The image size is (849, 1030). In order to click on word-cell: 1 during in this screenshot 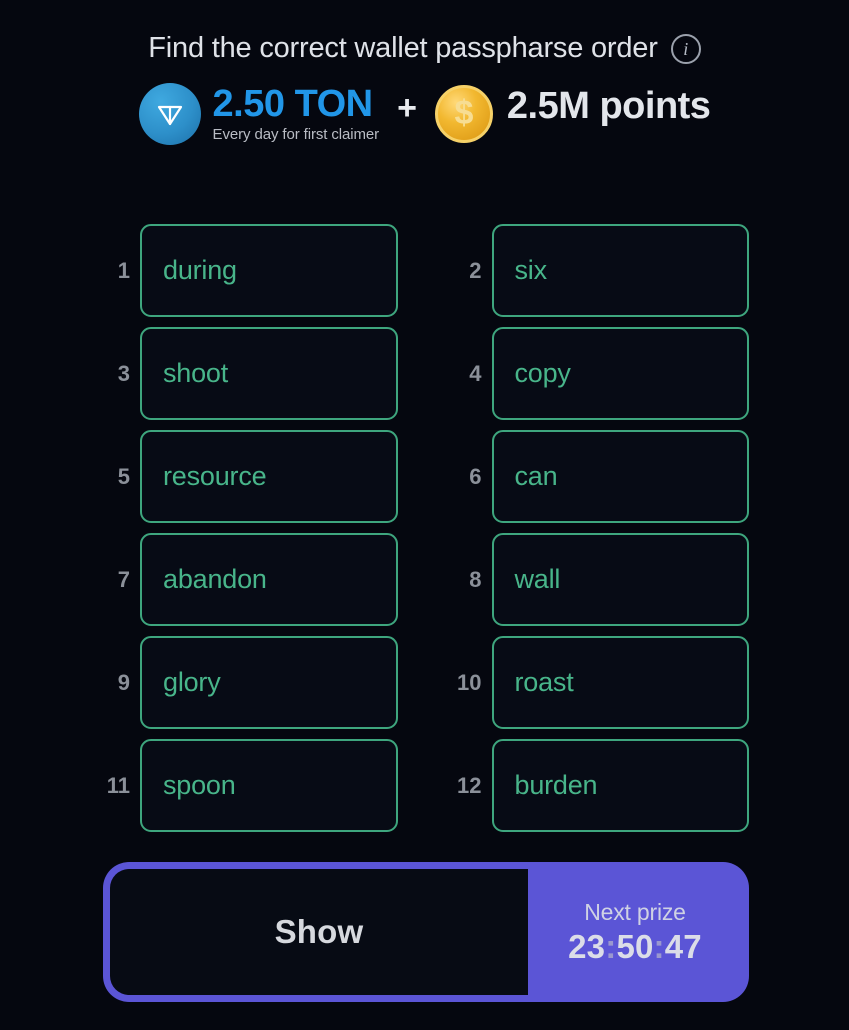, I will do `click(249, 270)`.